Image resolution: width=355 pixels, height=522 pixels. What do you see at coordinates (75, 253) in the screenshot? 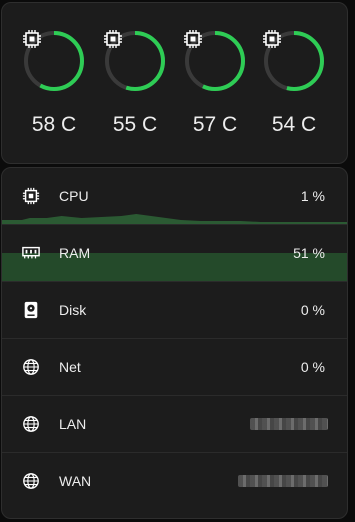
I see `stat-label-ram: RAM` at bounding box center [75, 253].